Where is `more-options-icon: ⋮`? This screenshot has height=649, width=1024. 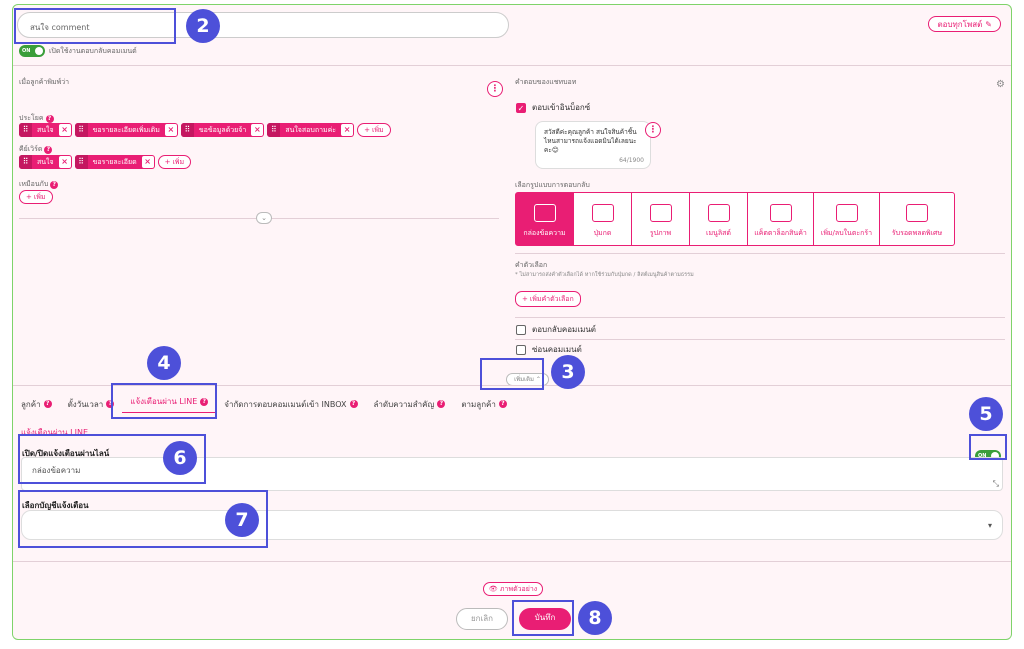
more-options-icon: ⋮ is located at coordinates (495, 89).